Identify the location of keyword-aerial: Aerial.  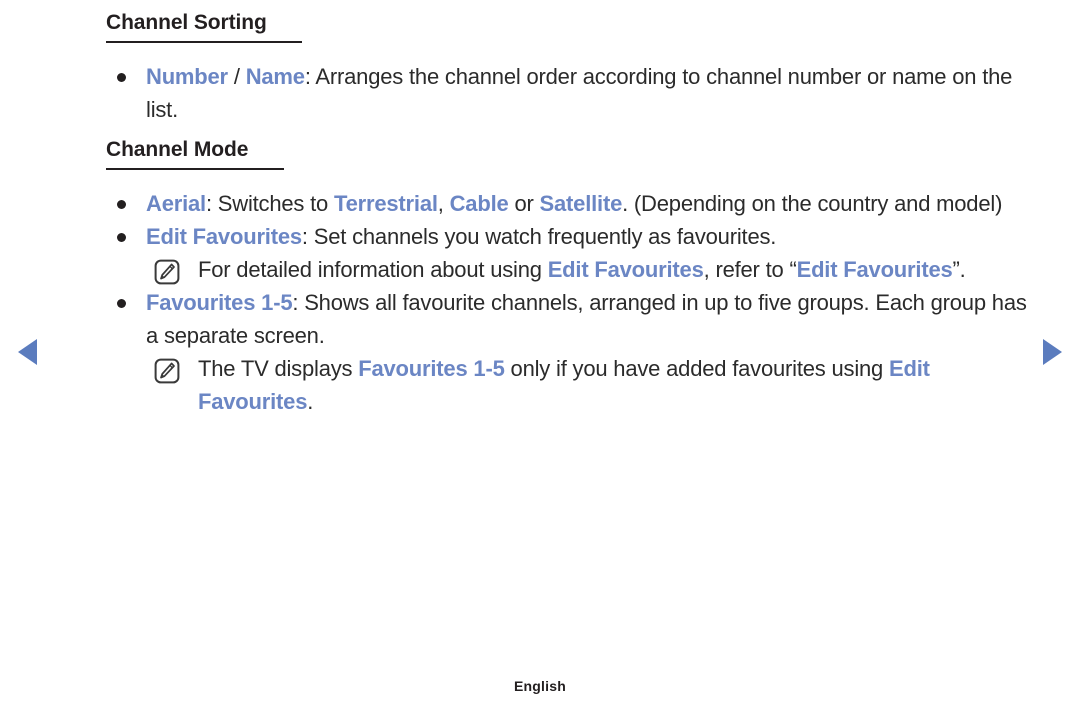
(176, 203).